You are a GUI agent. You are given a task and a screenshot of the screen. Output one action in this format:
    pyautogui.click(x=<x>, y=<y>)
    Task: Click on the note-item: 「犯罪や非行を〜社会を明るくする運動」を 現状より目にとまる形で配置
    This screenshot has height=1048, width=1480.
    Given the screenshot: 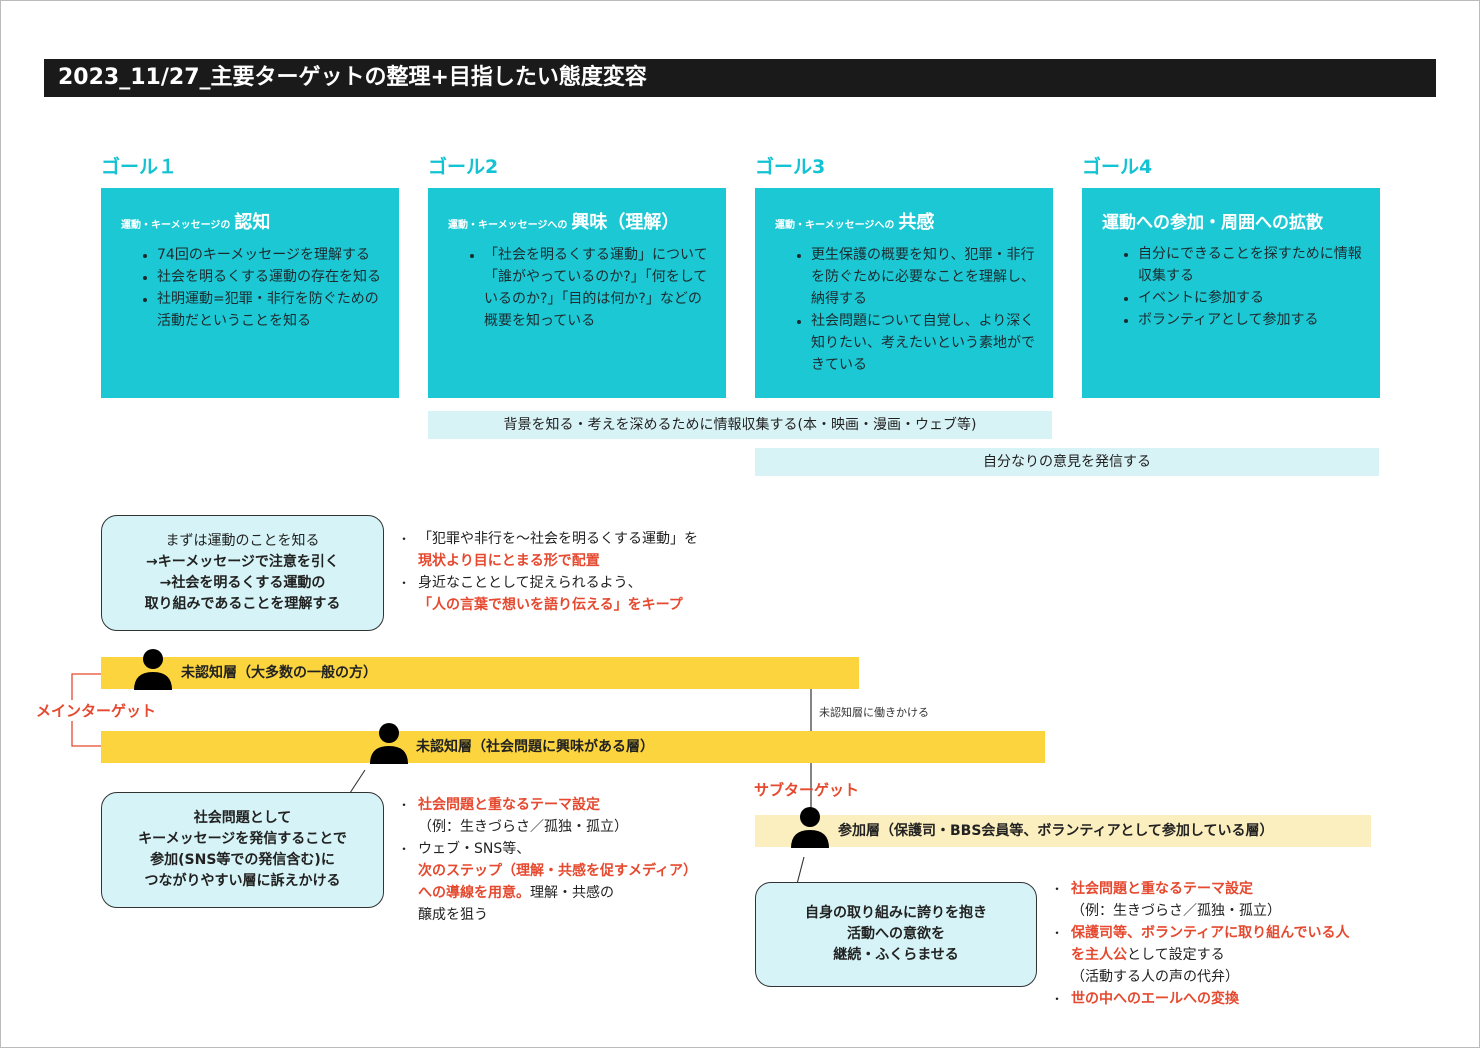 What is the action you would take?
    pyautogui.click(x=579, y=550)
    